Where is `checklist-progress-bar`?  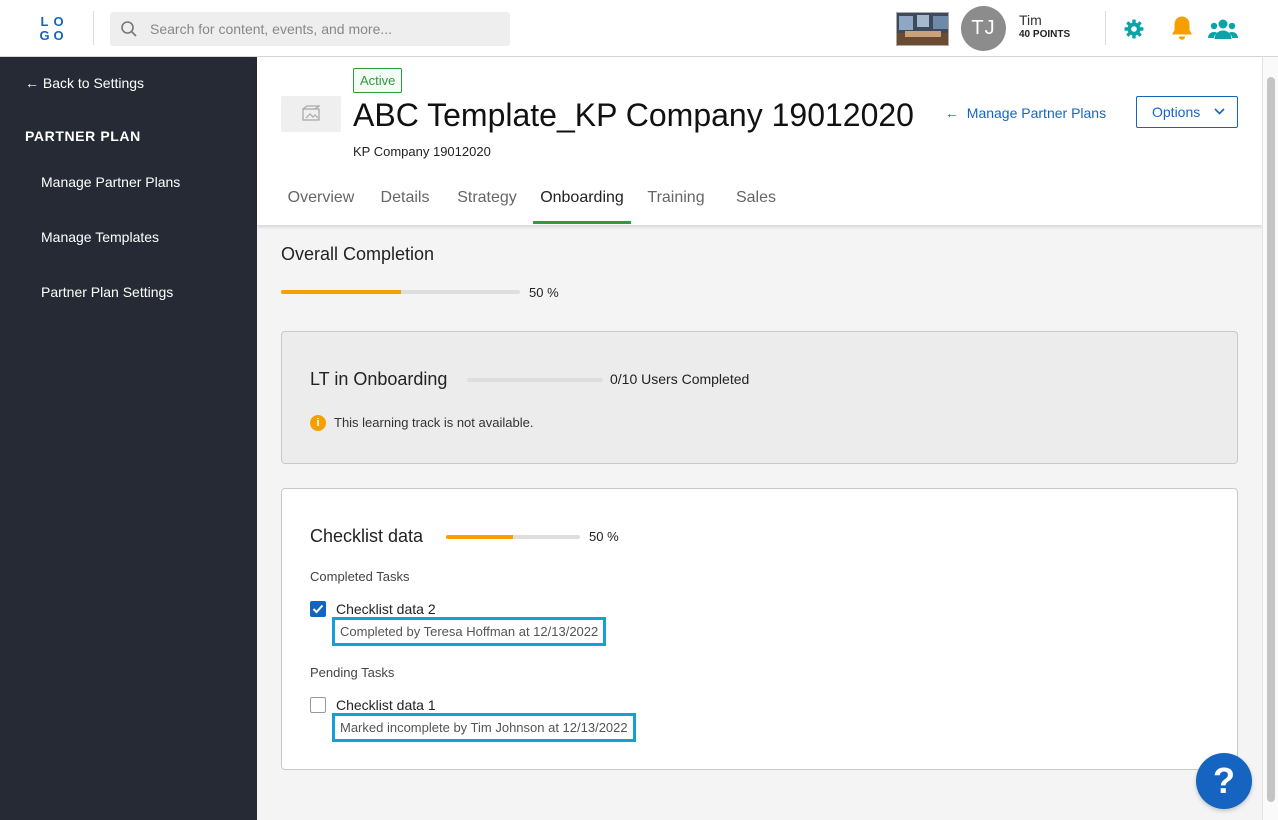
checklist-progress-bar is located at coordinates (513, 537).